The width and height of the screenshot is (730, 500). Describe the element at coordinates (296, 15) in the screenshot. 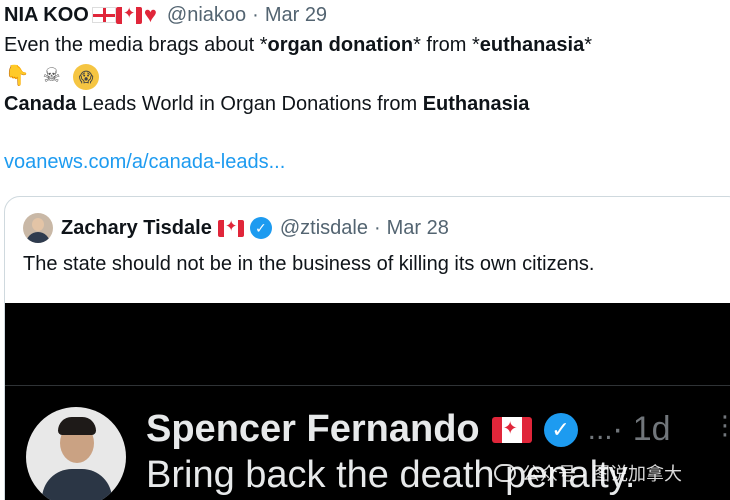

I see `tweet-date: Mar 29` at that location.